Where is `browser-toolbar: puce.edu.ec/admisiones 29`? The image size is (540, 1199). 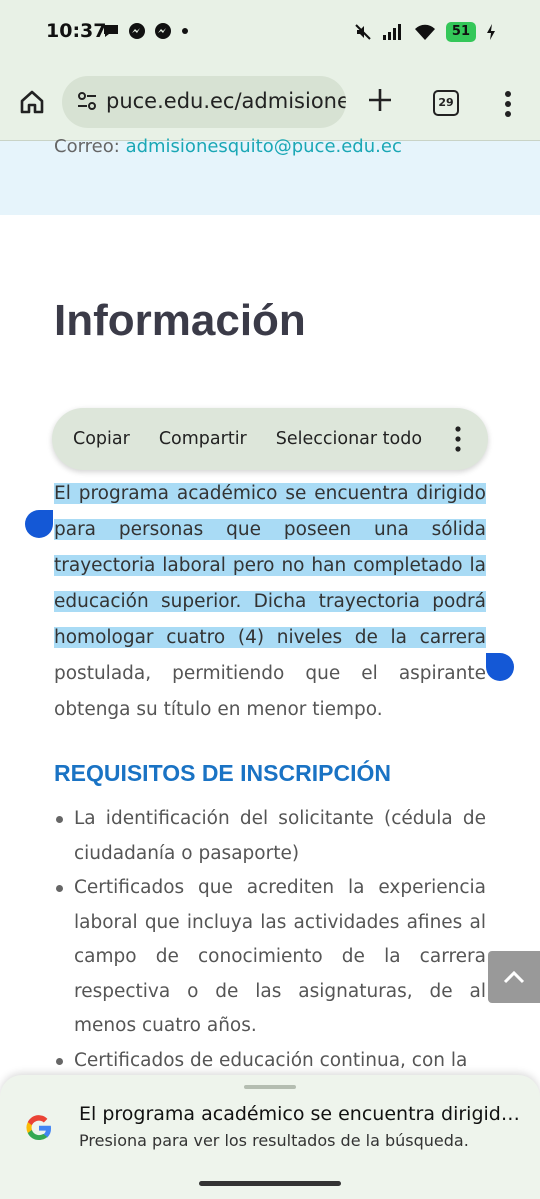 browser-toolbar: puce.edu.ec/admisiones 29 is located at coordinates (270, 103).